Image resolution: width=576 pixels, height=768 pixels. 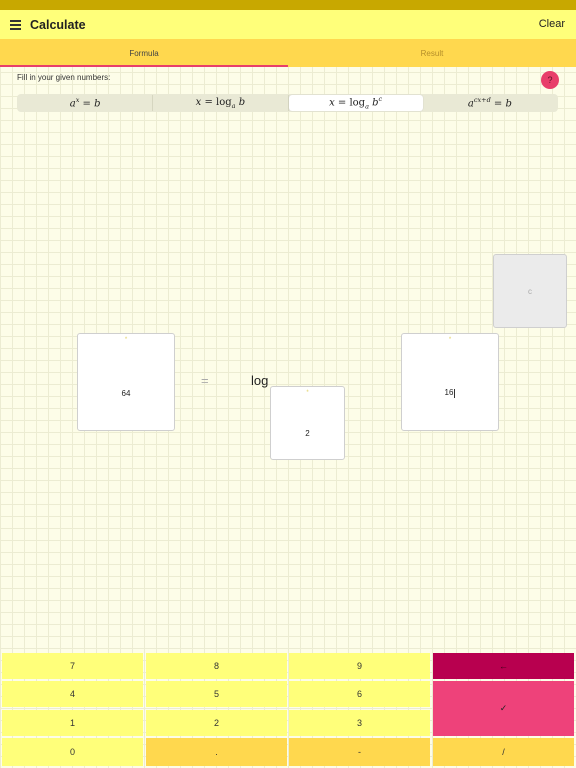 What do you see at coordinates (72, 666) in the screenshot?
I see `key-7: 7` at bounding box center [72, 666].